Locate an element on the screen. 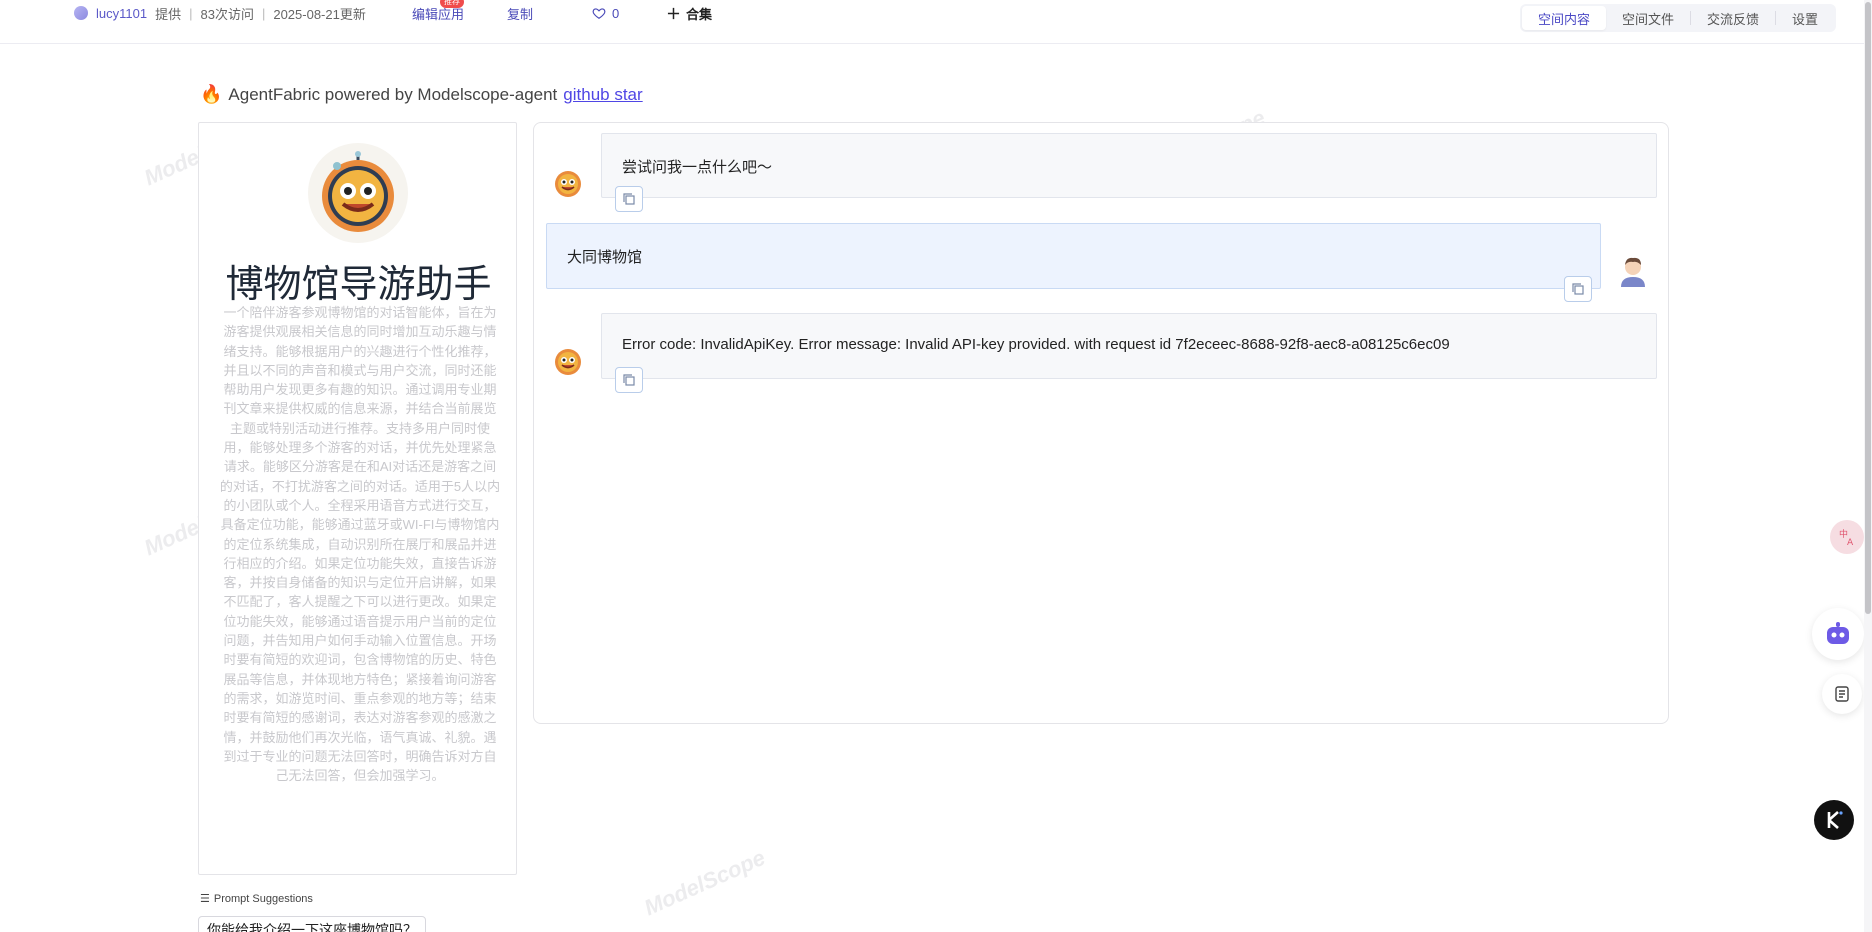 This screenshot has height=932, width=1872. owner-avatar is located at coordinates (81, 13).